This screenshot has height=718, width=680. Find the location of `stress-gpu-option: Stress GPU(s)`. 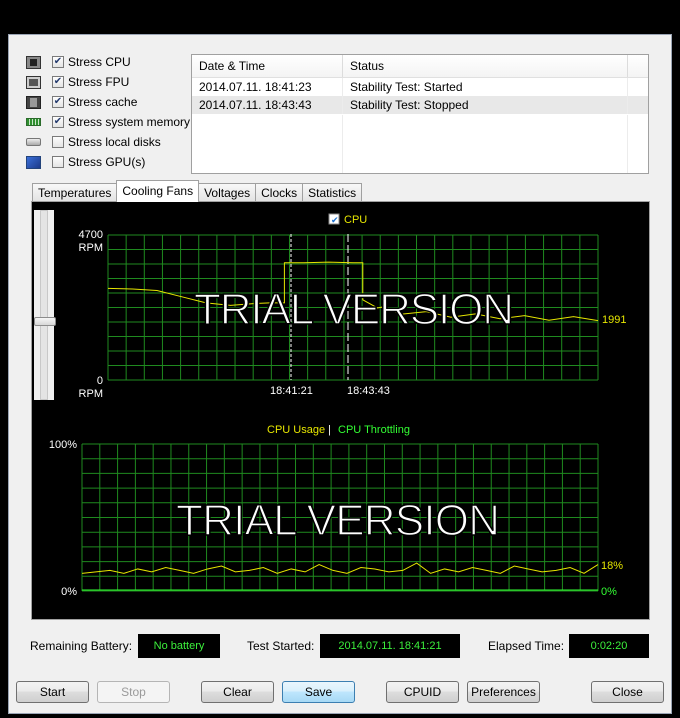

stress-gpu-option: Stress GPU(s) is located at coordinates (111, 162).